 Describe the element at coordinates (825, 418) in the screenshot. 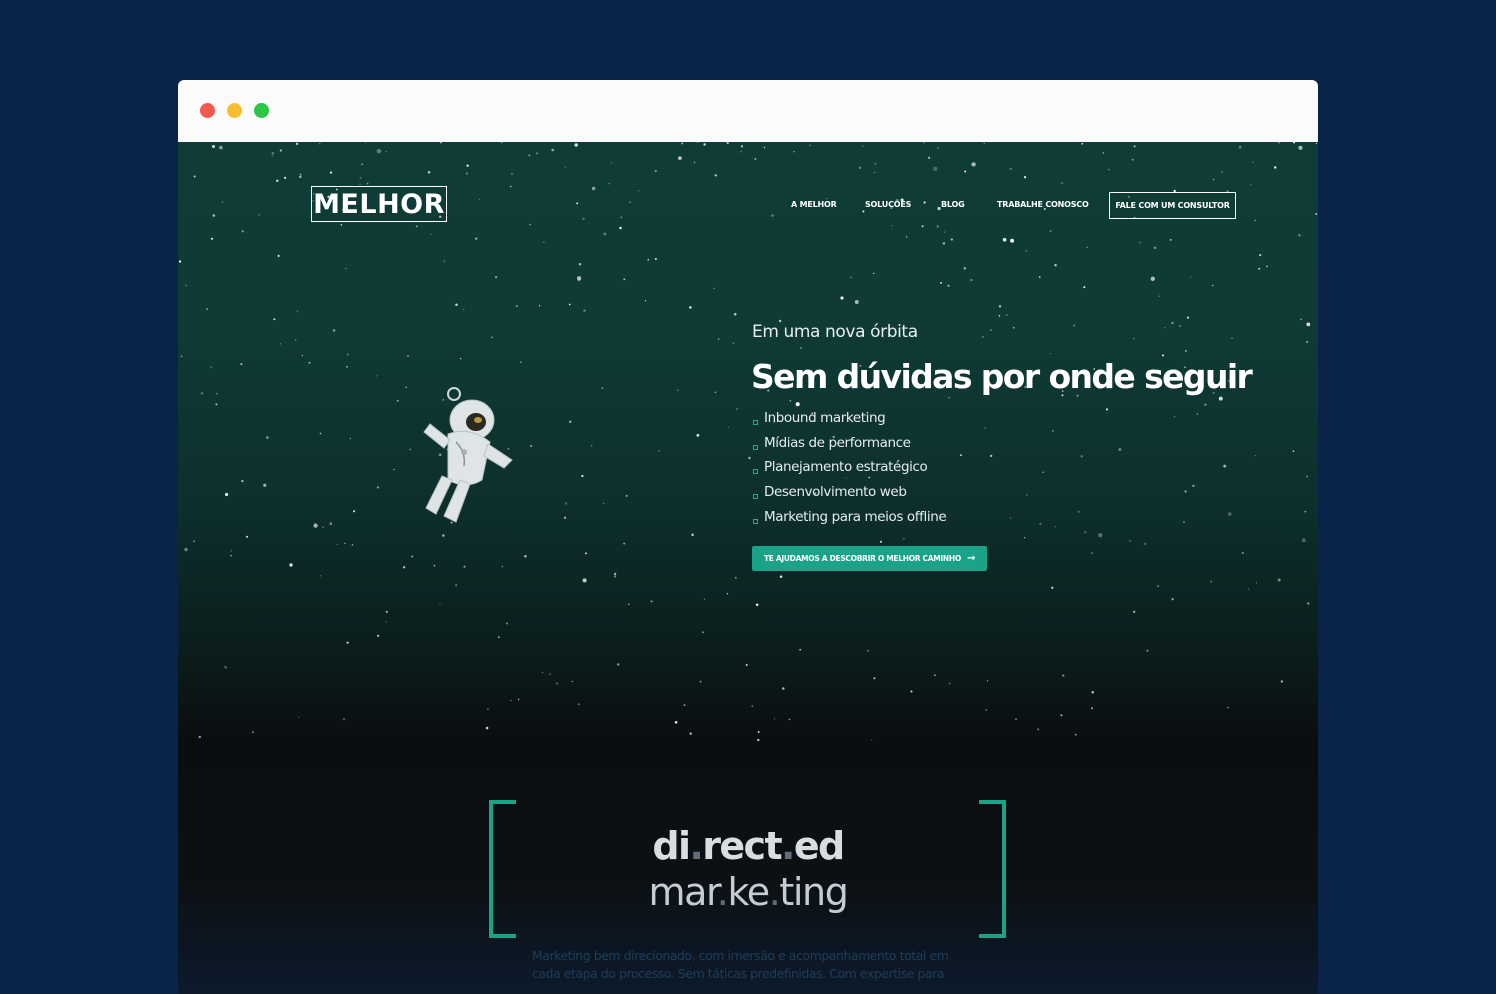

I see `service-label: Inbound marketing` at that location.